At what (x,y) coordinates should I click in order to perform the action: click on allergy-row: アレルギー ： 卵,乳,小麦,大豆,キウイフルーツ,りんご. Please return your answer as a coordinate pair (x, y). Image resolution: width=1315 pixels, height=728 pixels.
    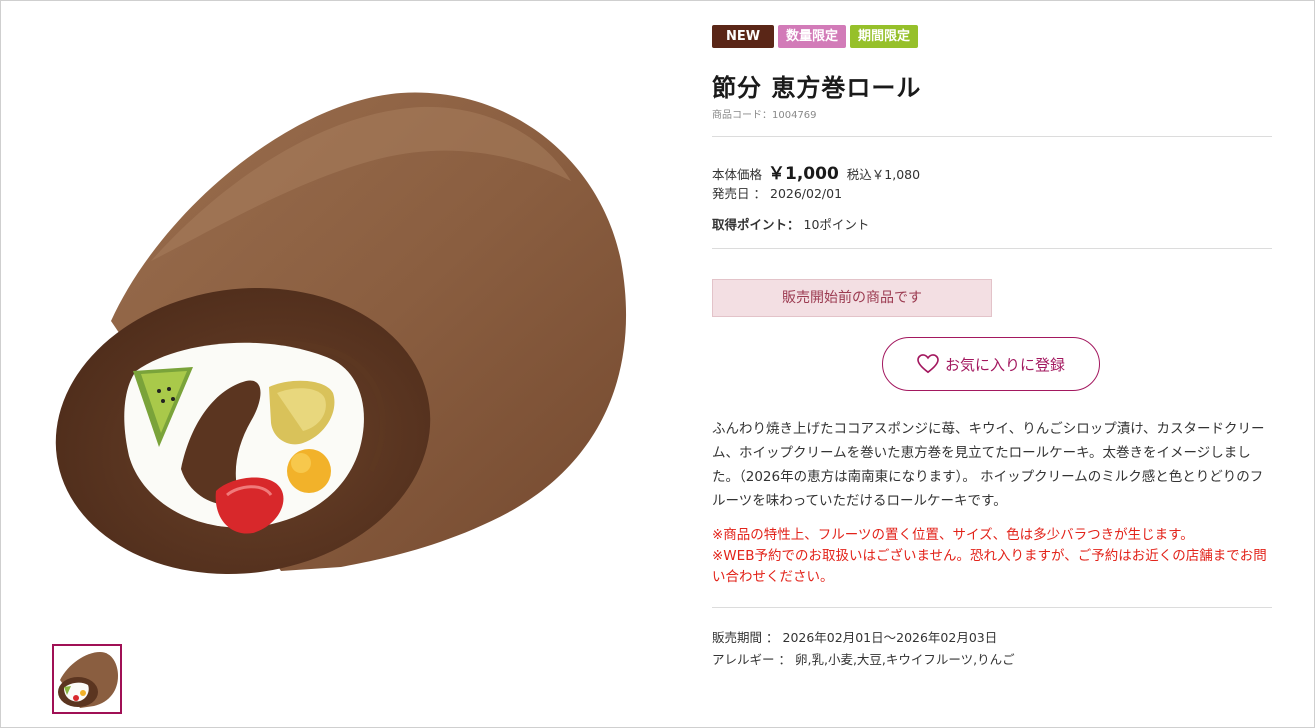
    Looking at the image, I should click on (863, 658).